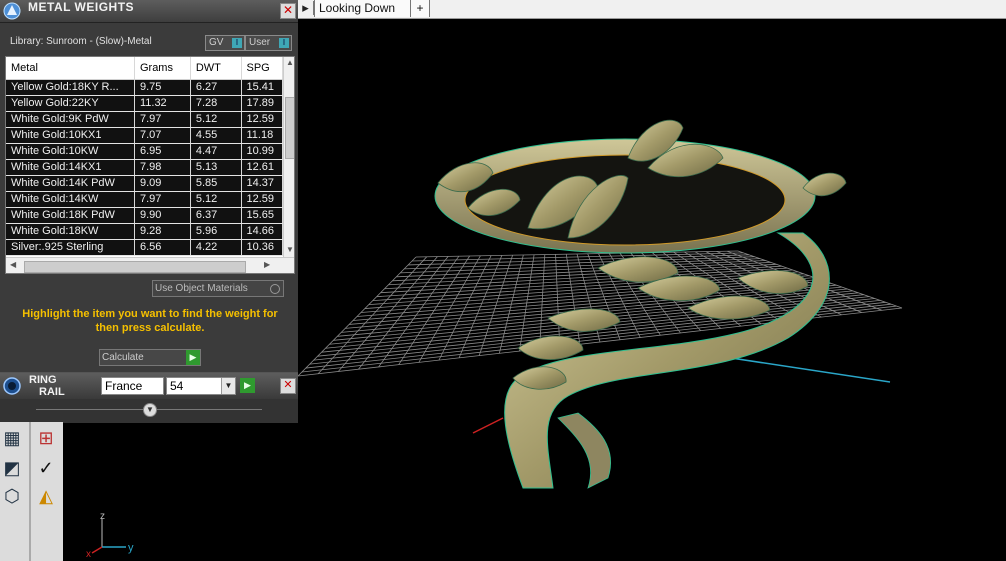 The width and height of the screenshot is (1006, 561). What do you see at coordinates (149, 11) in the screenshot?
I see `metal-weights-titlebar: METAL WEIGHTS ✕` at bounding box center [149, 11].